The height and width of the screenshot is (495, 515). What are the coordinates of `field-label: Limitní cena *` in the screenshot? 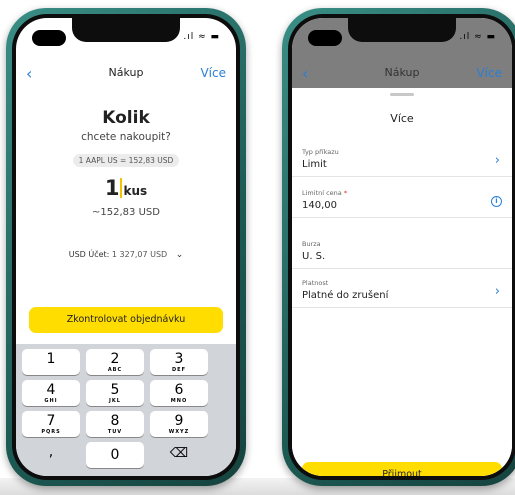 It's located at (325, 193).